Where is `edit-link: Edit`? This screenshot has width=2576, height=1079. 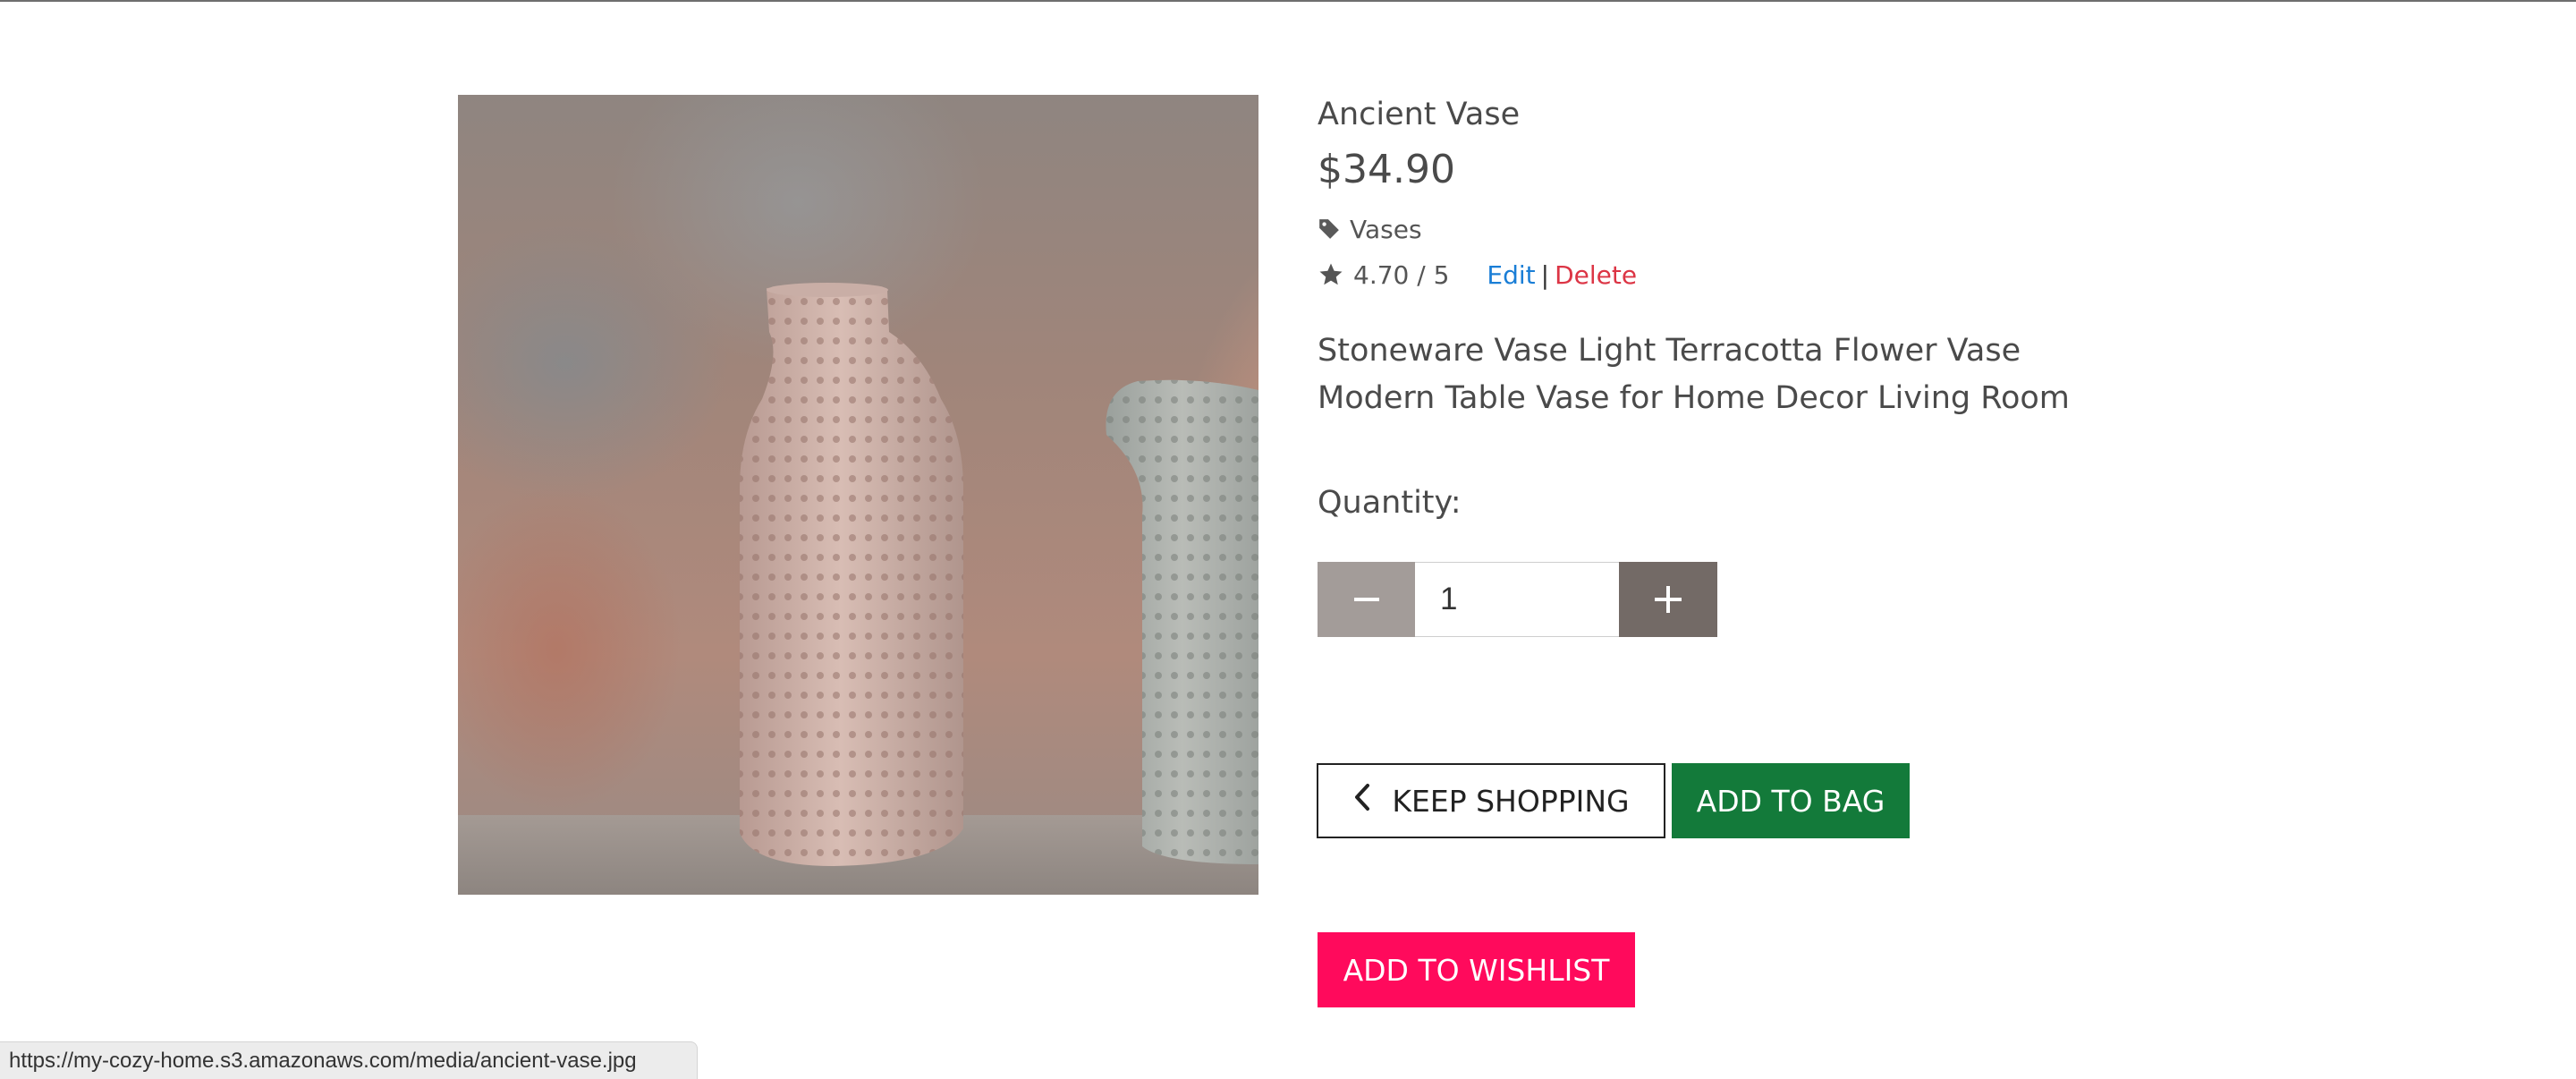
edit-link: Edit is located at coordinates (1511, 275).